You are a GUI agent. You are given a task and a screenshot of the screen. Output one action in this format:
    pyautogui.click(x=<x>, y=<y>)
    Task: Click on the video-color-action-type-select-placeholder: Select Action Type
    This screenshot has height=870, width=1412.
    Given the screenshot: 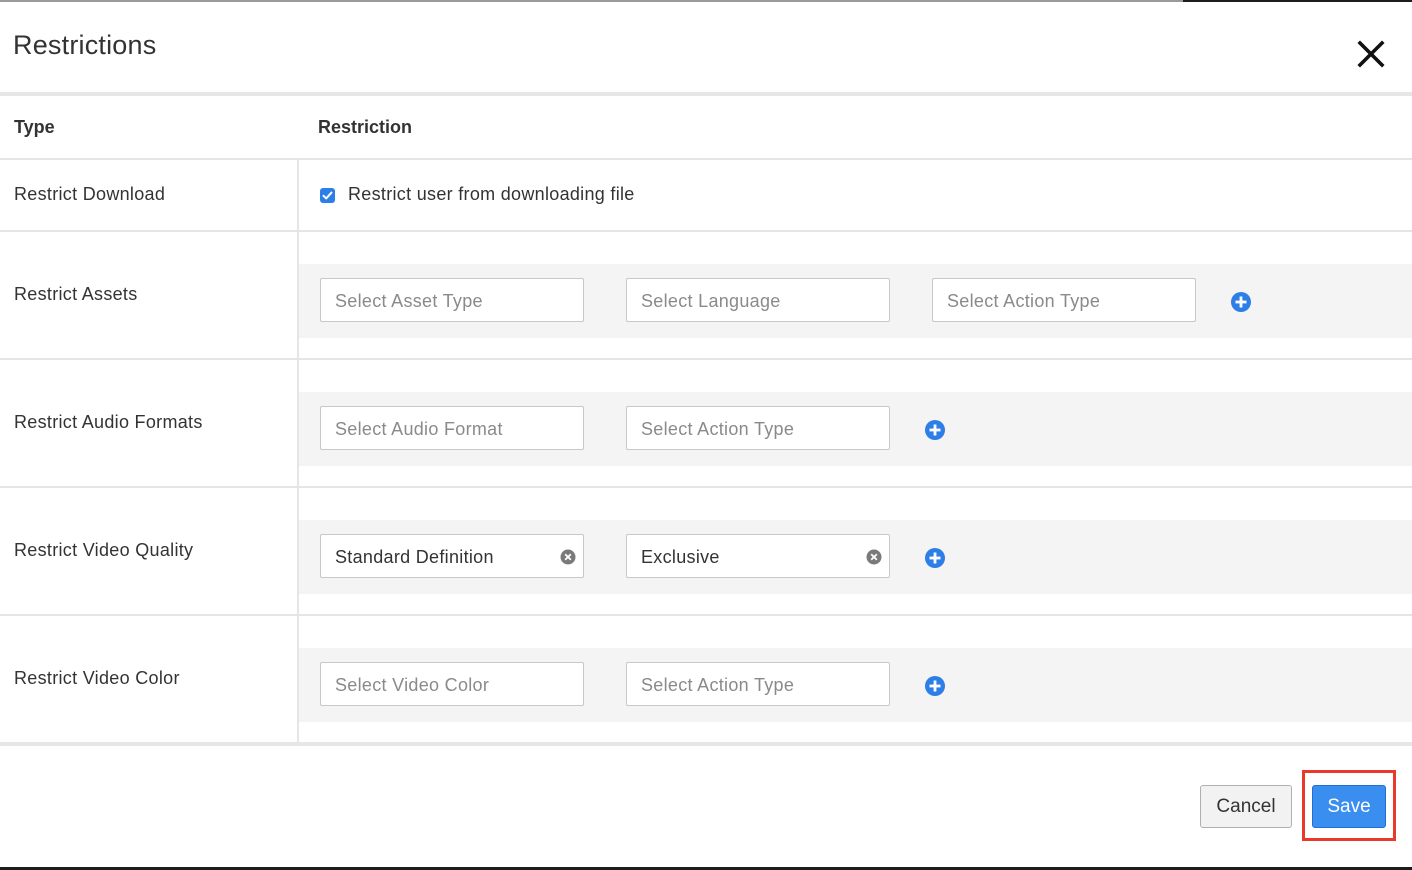 What is the action you would take?
    pyautogui.click(x=718, y=685)
    